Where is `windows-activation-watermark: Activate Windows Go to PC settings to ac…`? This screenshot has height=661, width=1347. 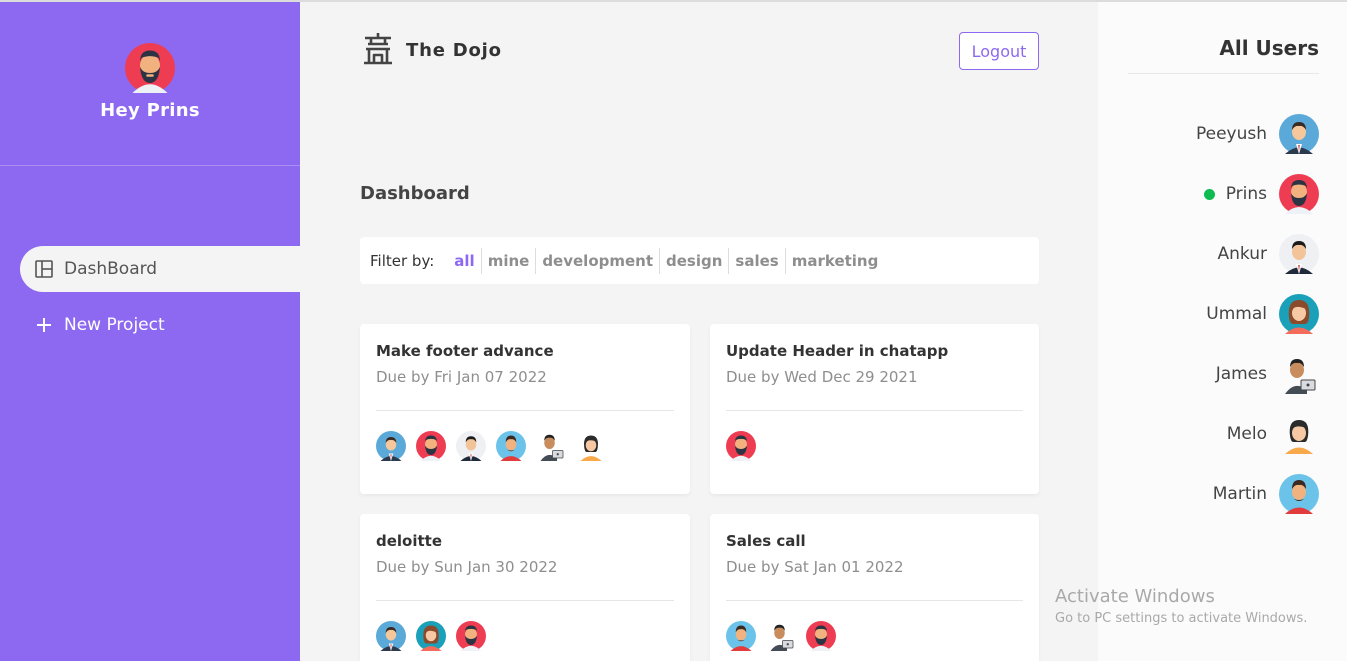 windows-activation-watermark: Activate Windows Go to PC settings to ac… is located at coordinates (1181, 606).